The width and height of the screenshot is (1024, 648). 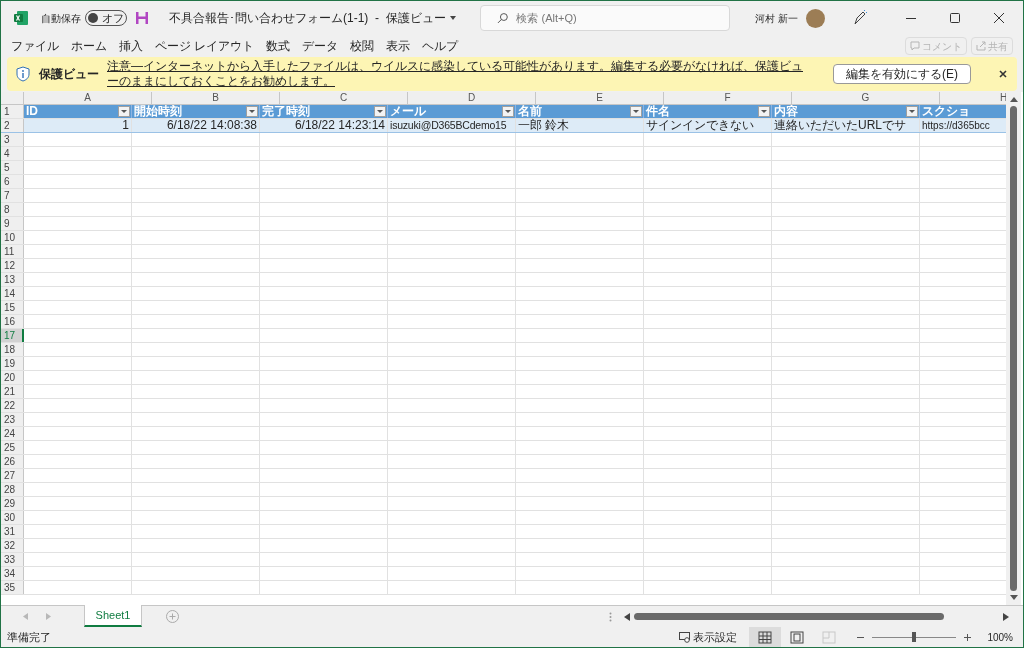 I want to click on row-header: 18, so click(x=12, y=349).